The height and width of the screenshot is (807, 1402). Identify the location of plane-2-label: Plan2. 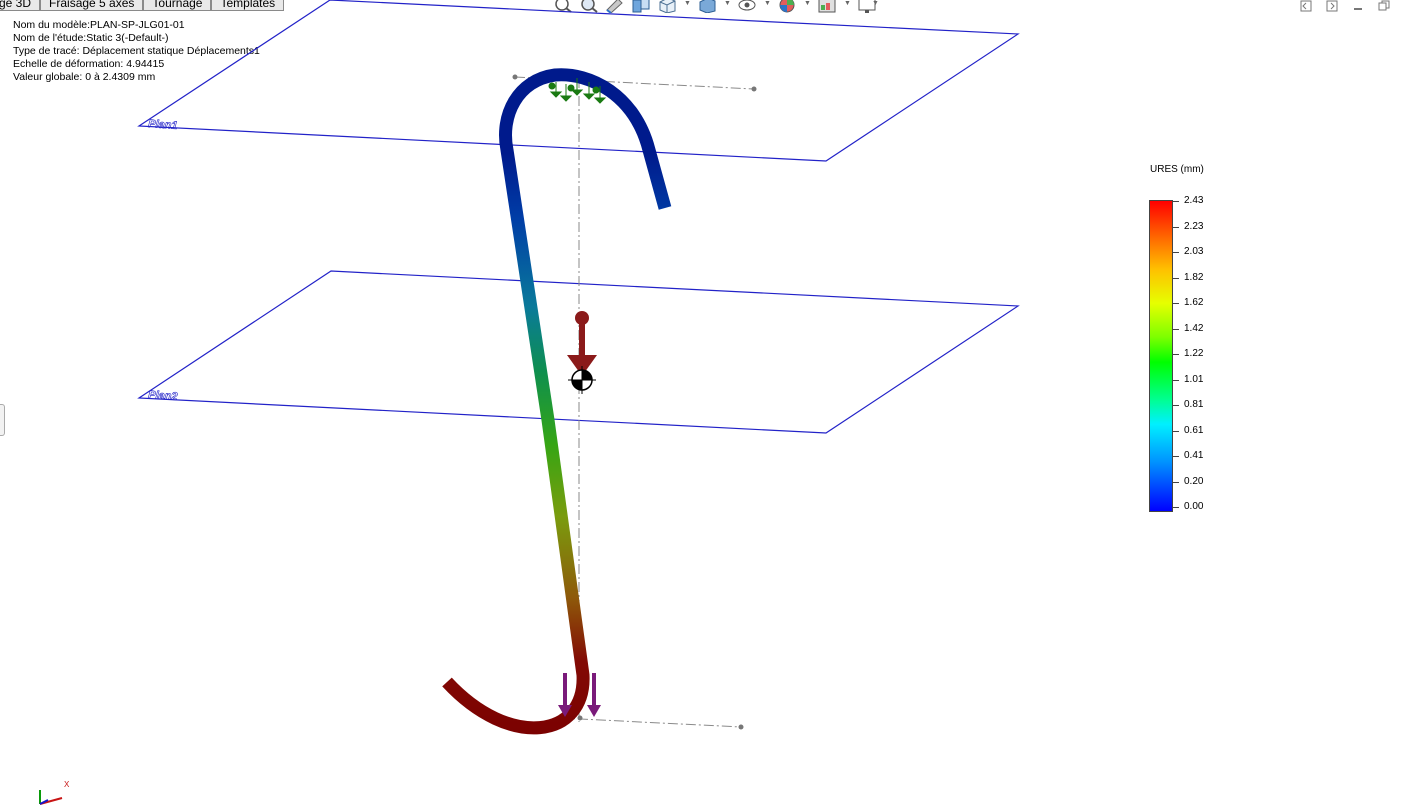
(163, 396).